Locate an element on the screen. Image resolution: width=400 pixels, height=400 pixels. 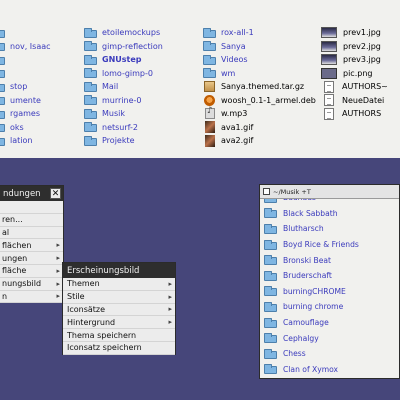
menu-item: Themen ▸ is located at coordinates (119, 284).